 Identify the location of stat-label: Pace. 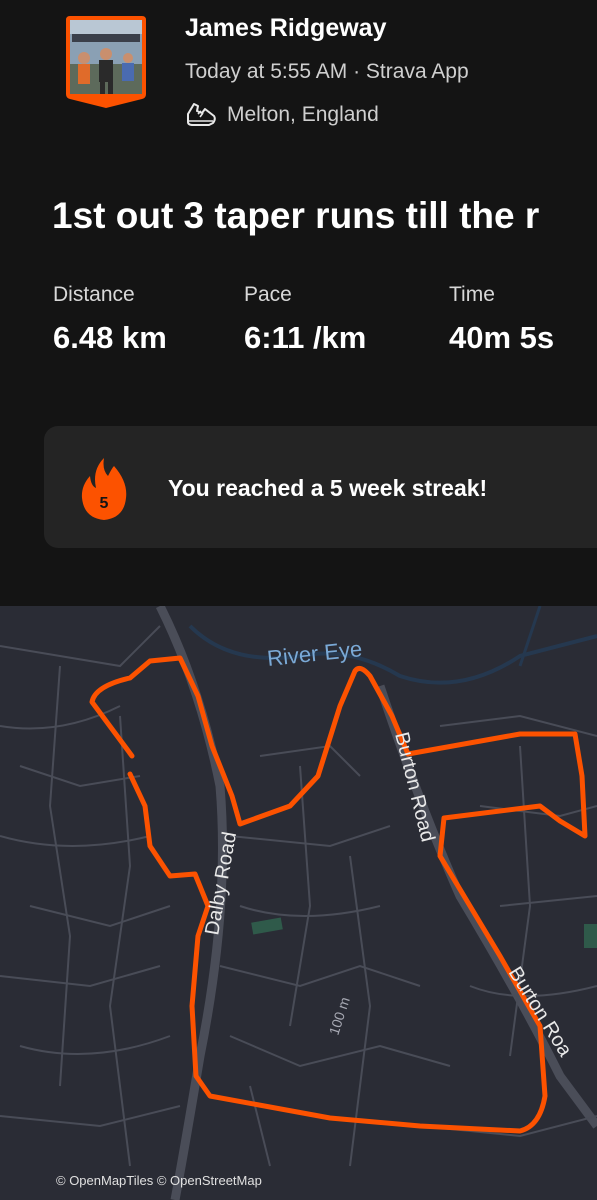
(268, 294).